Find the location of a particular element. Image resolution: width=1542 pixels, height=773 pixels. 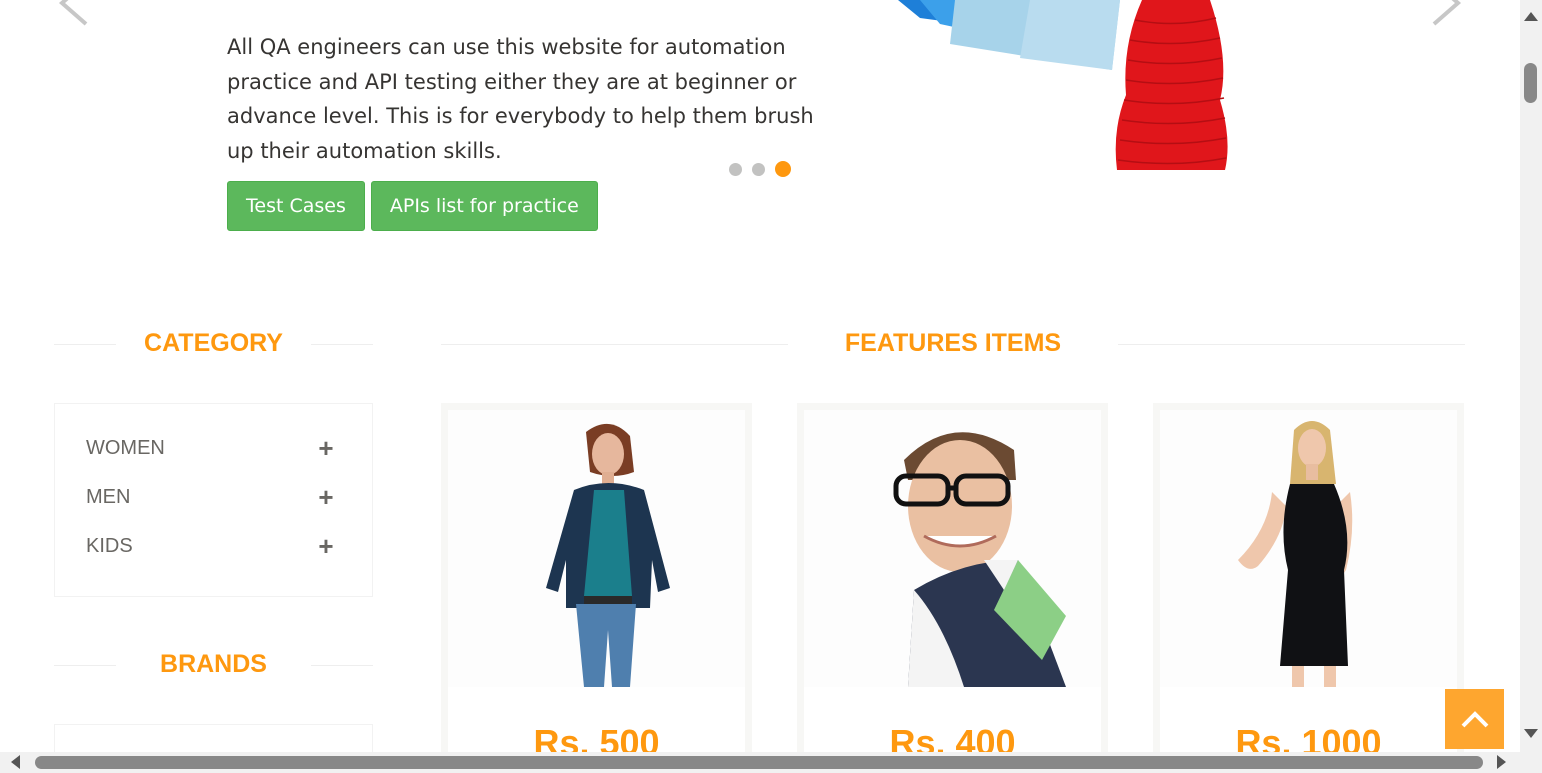

hero-image is located at coordinates (1110, 85).